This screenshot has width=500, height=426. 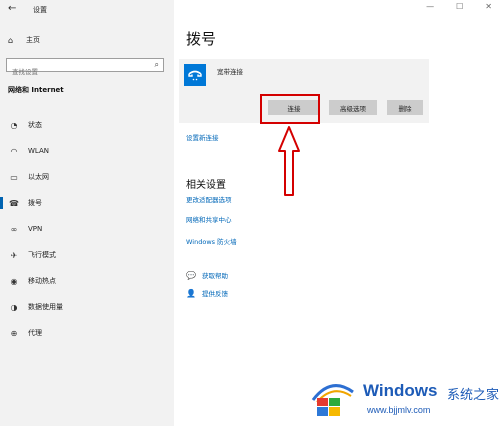 I want to click on feedback-link: 提供反馈, so click(x=215, y=293).